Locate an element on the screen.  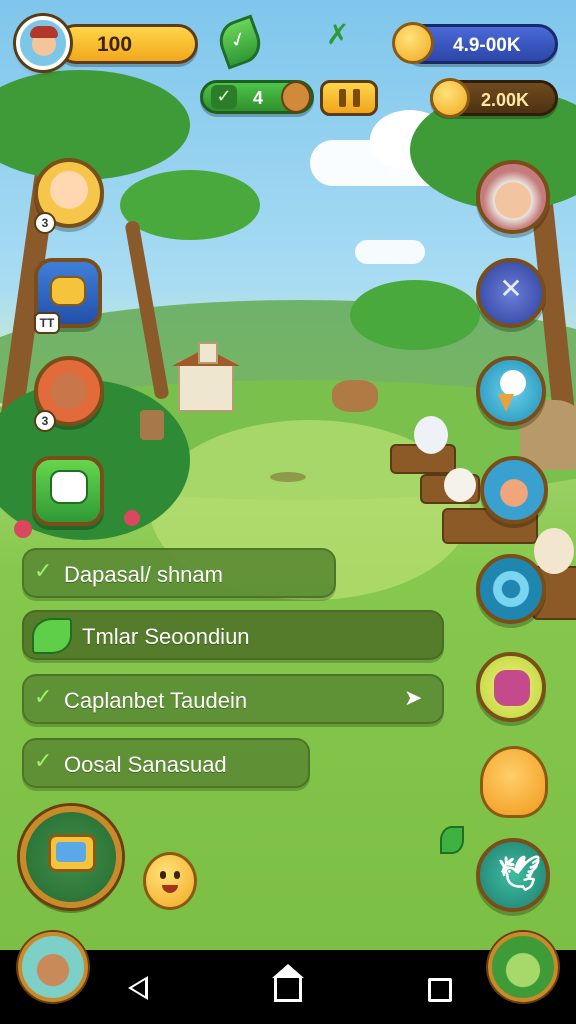
quest-leaf-icon is located at coordinates (52, 636).